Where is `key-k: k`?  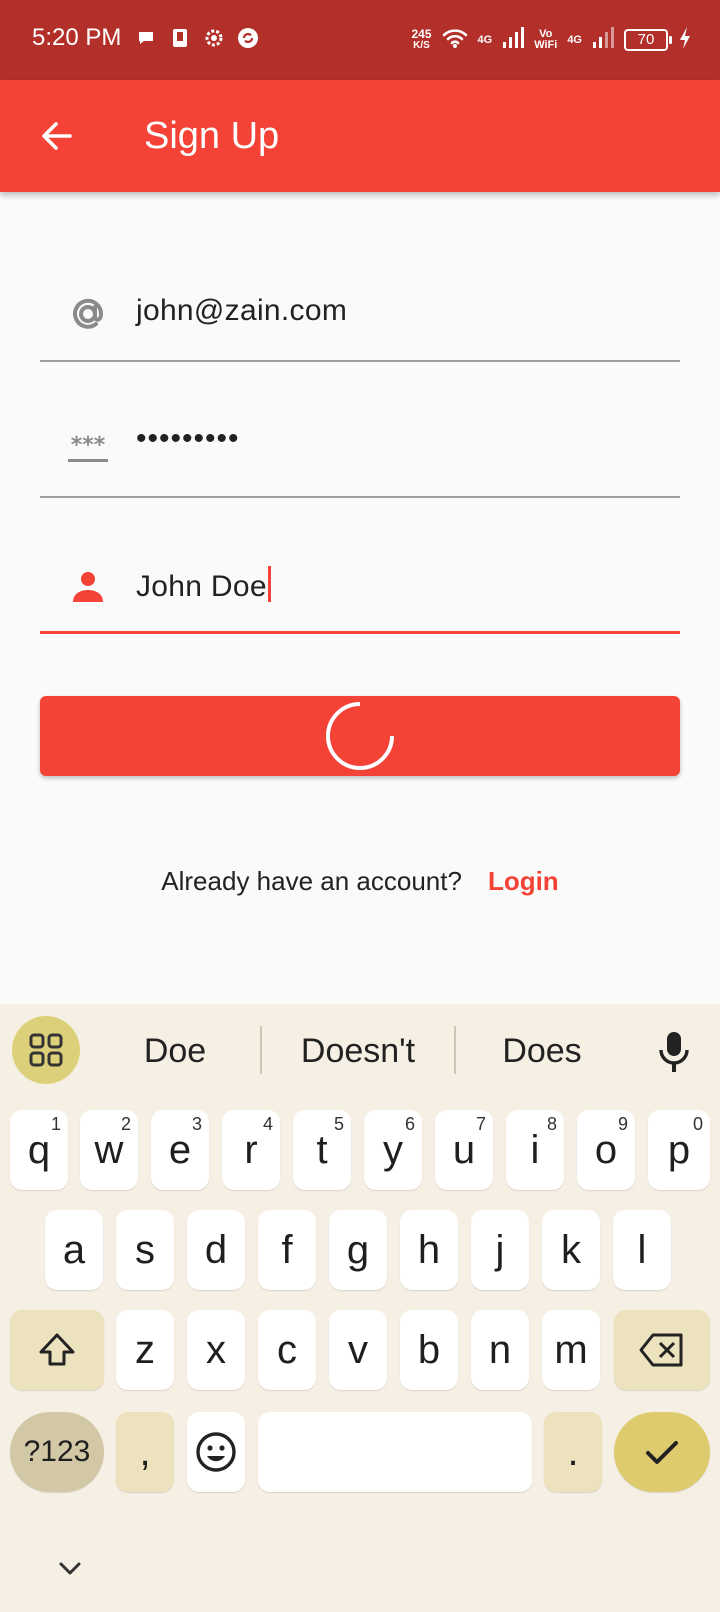 key-k: k is located at coordinates (571, 1250).